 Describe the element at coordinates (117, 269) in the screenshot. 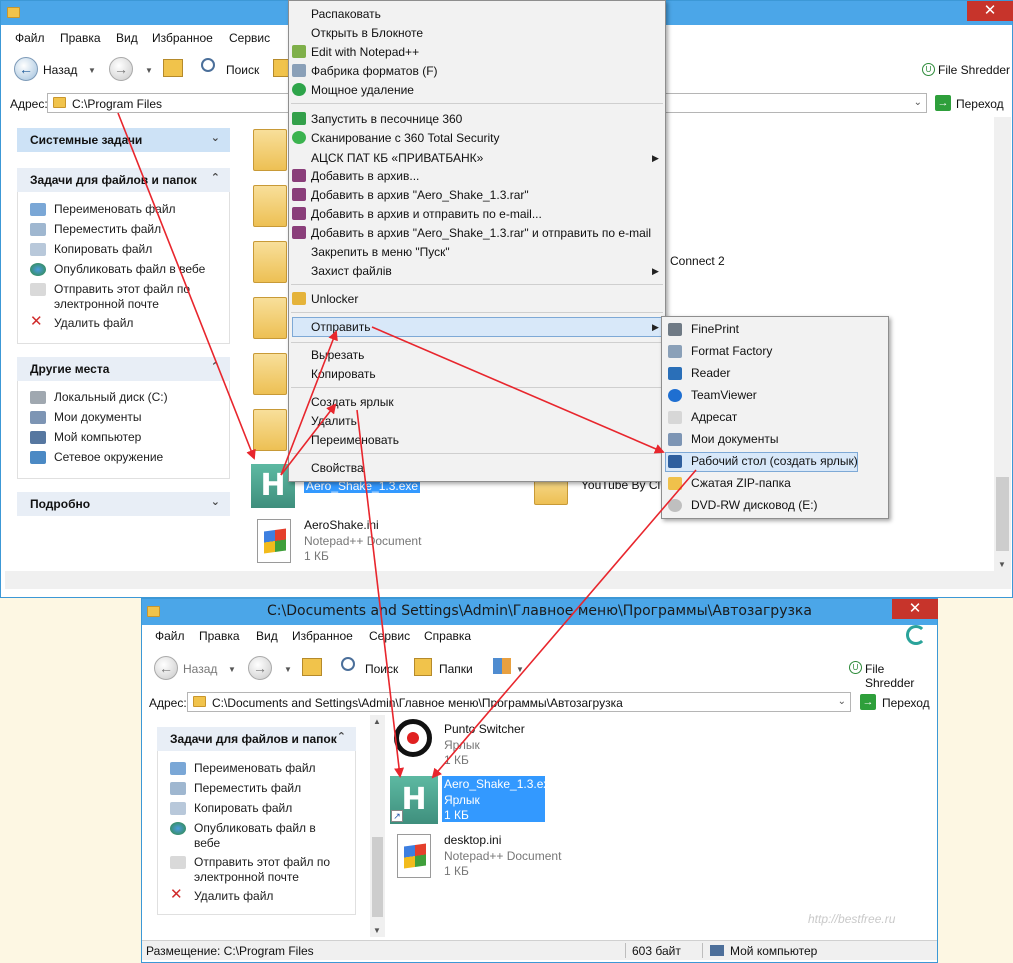

I see `task-publish: Опубликовать файл в вебе` at that location.